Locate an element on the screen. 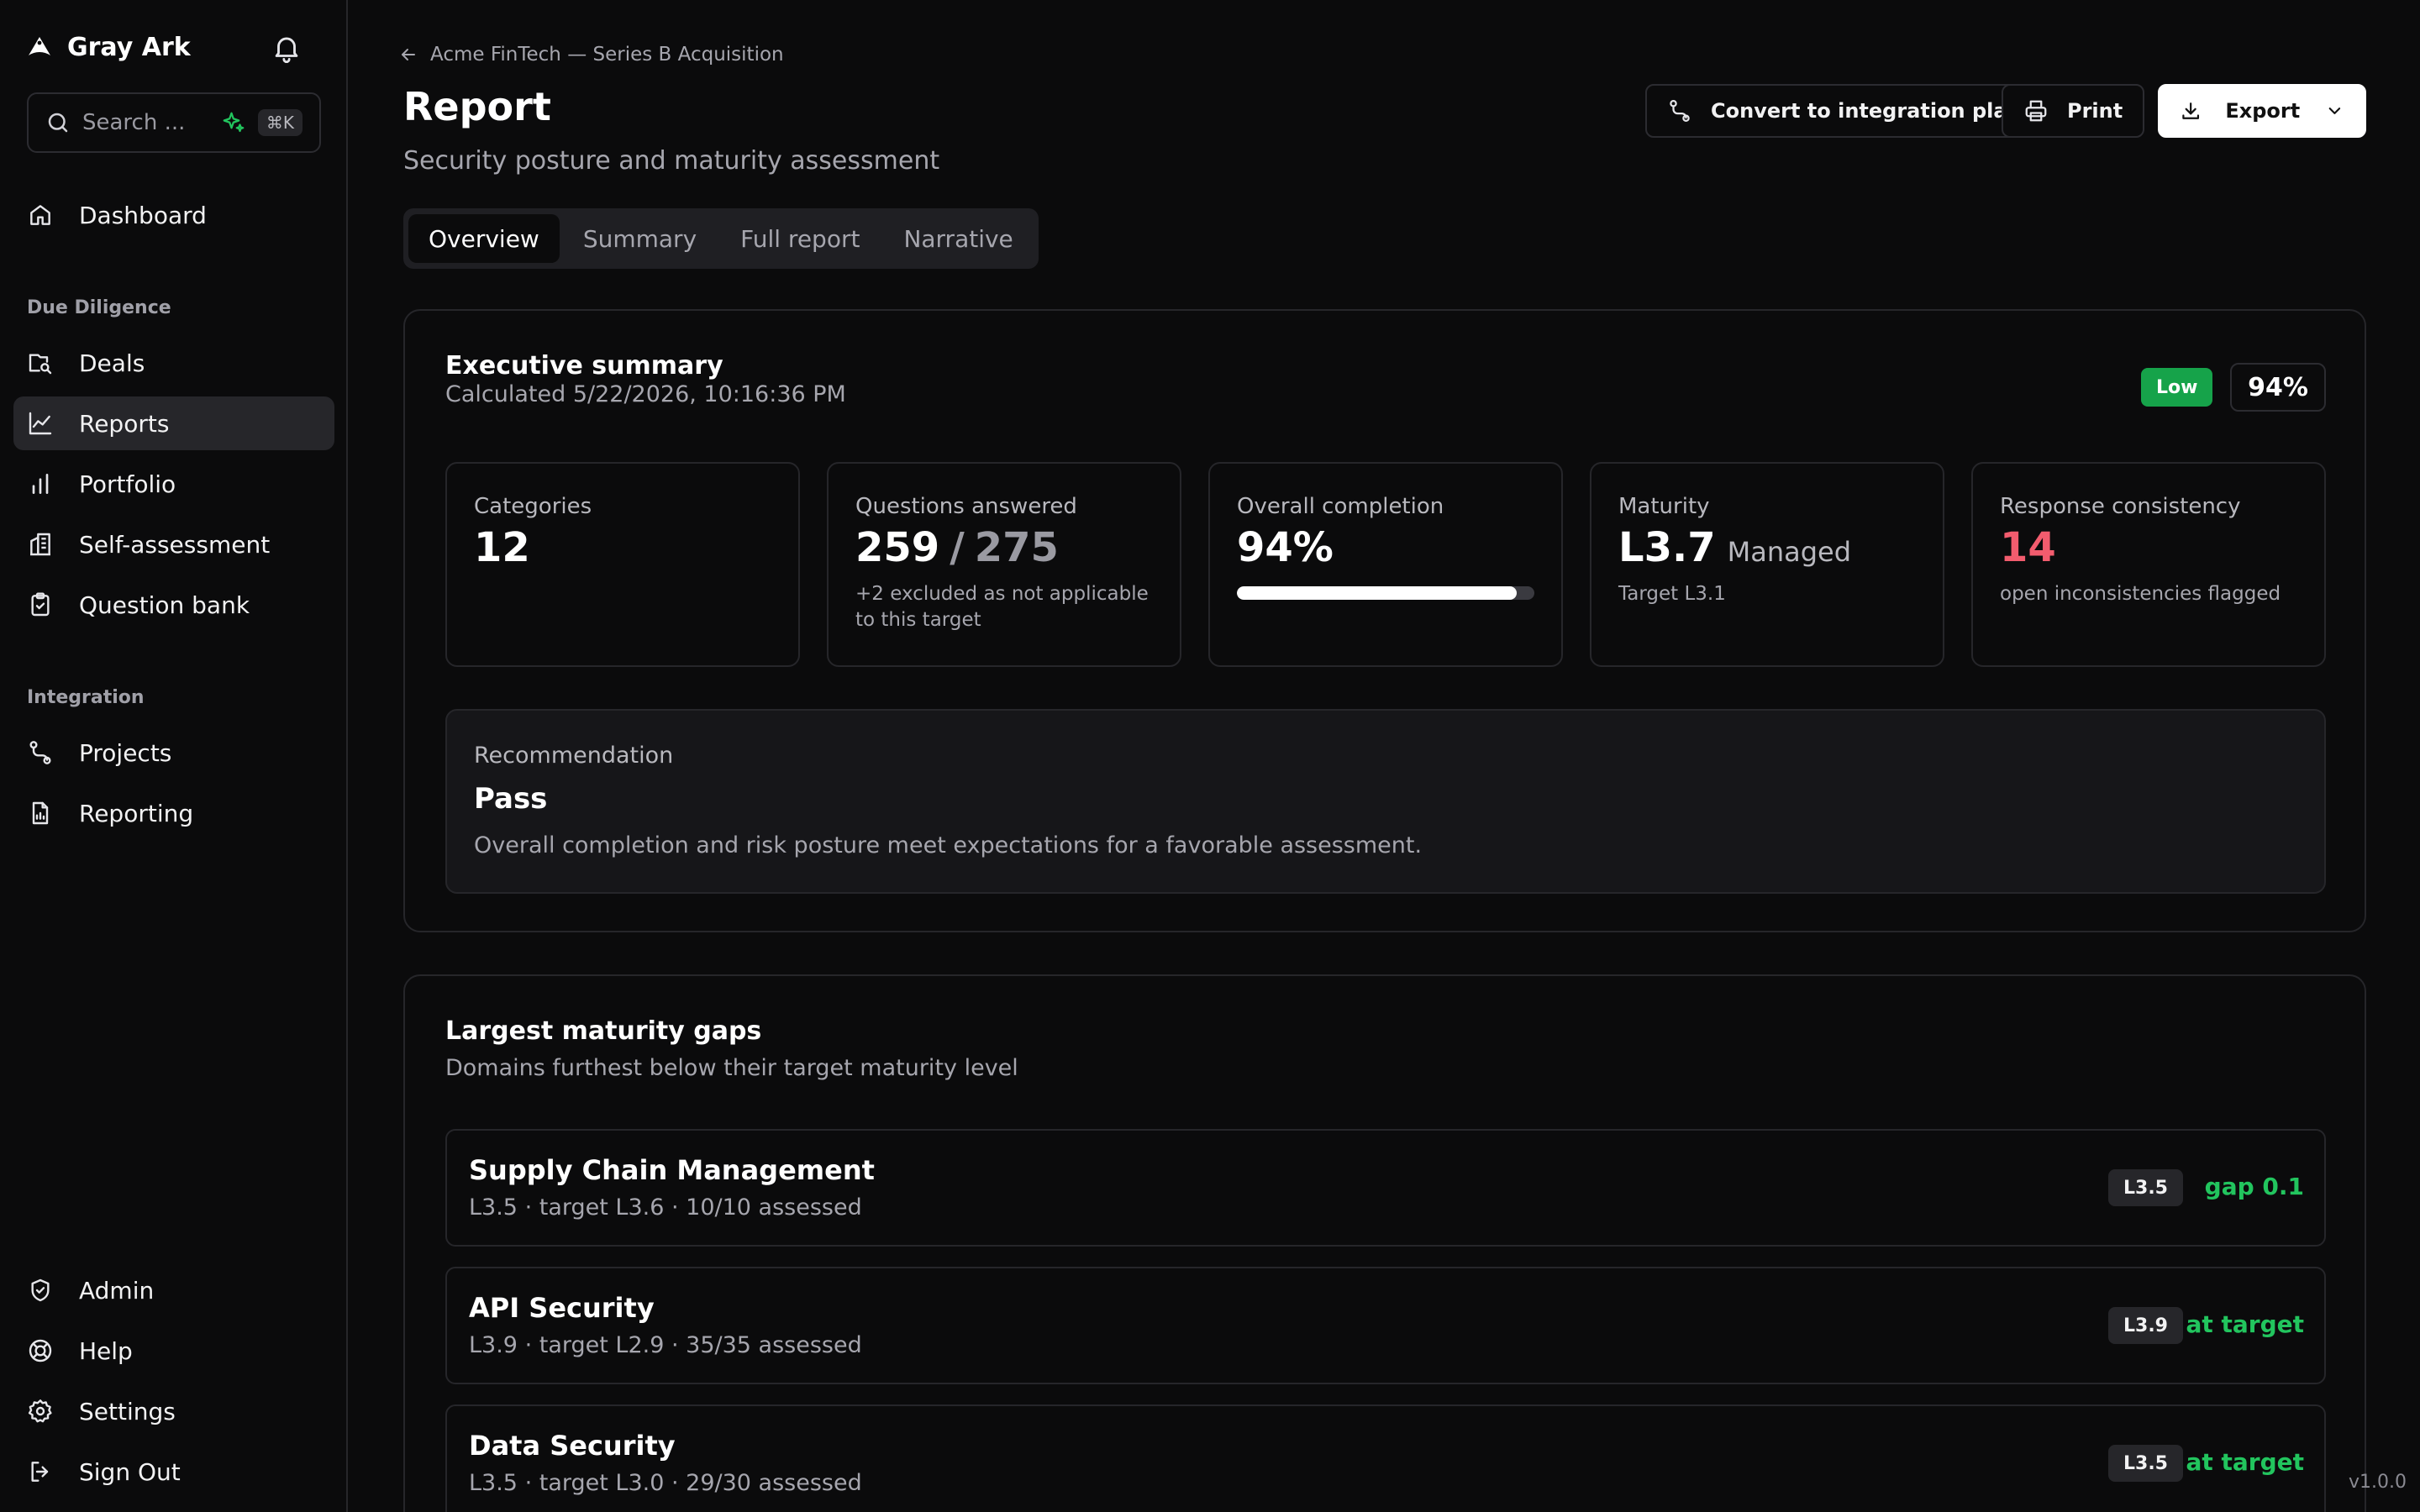 The width and height of the screenshot is (2420, 1512). domain-meta: L3.5 · target L3.0 · 29/30 assessed is located at coordinates (665, 1483).